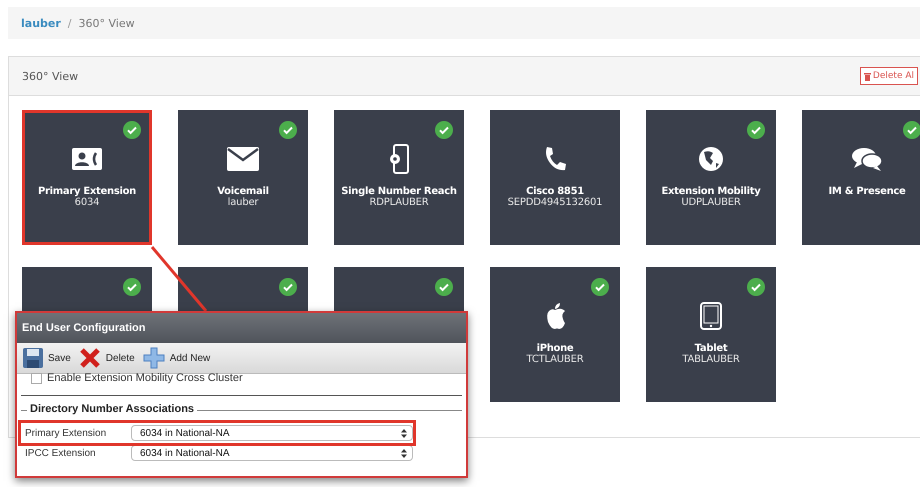  Describe the element at coordinates (555, 191) in the screenshot. I see `tile-title: Cisco 8851` at that location.